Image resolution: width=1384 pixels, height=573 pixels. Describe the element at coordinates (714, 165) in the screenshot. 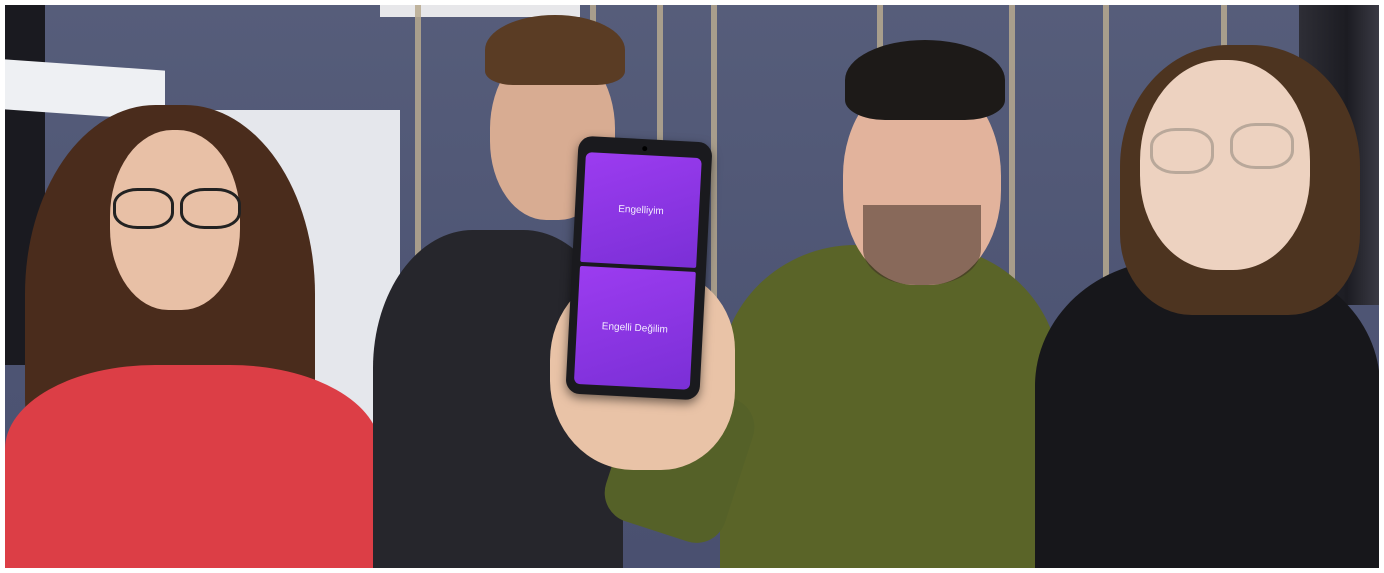

I see `wall-stripe` at that location.